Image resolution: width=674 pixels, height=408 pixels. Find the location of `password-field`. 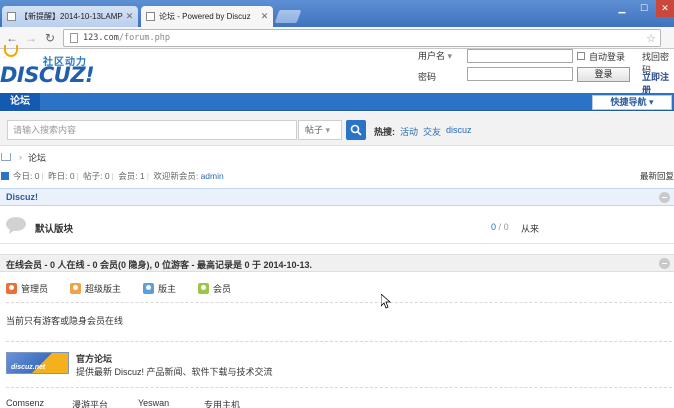

password-field is located at coordinates (520, 74).